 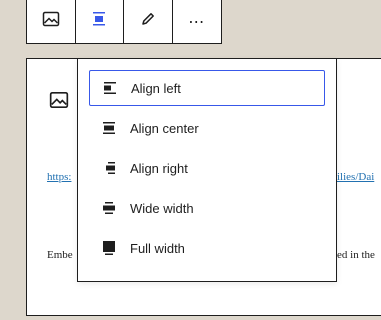 I want to click on block-type-button, so click(x=51, y=21).